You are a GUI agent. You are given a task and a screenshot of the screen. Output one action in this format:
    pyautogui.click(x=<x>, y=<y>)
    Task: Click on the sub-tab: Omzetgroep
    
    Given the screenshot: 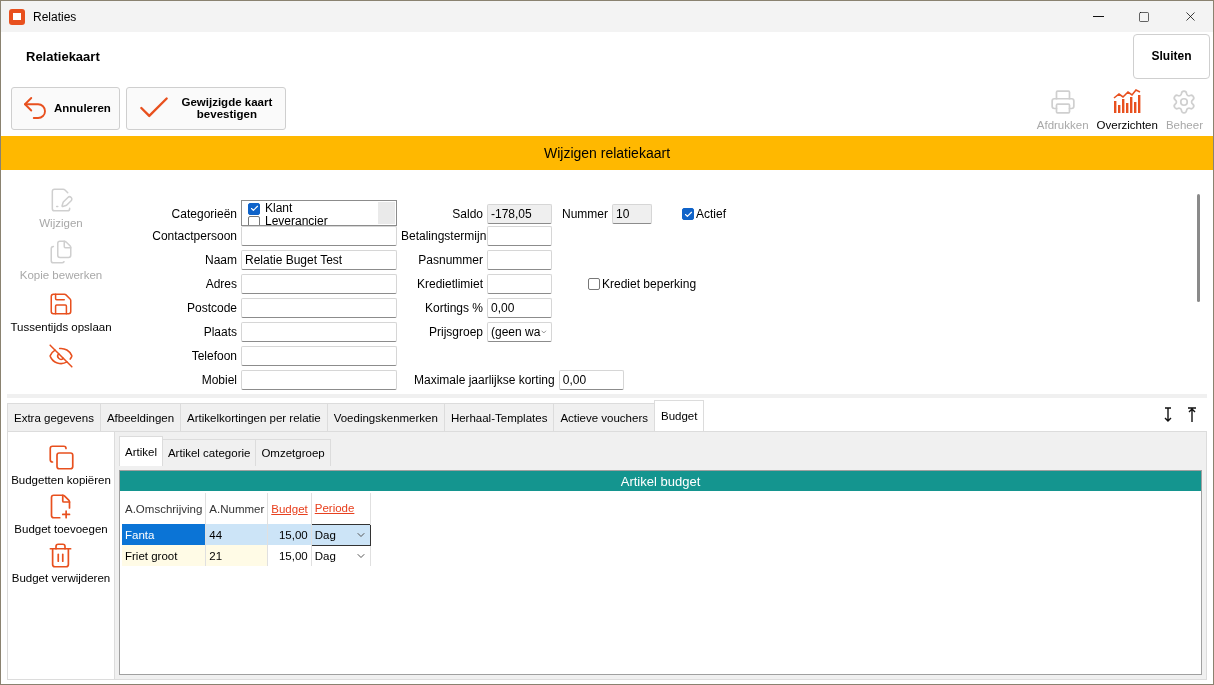 What is the action you would take?
    pyautogui.click(x=293, y=452)
    